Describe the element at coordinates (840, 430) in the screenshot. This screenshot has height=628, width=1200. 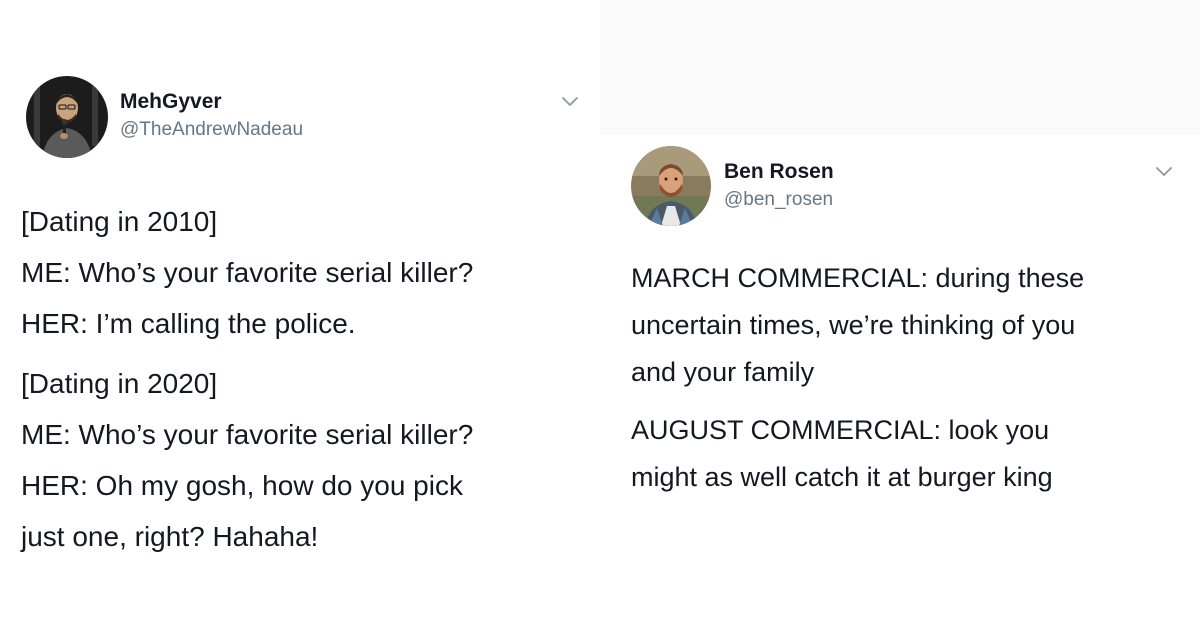
I see `tweet-line: AUGUST COMMERCIAL: look you` at that location.